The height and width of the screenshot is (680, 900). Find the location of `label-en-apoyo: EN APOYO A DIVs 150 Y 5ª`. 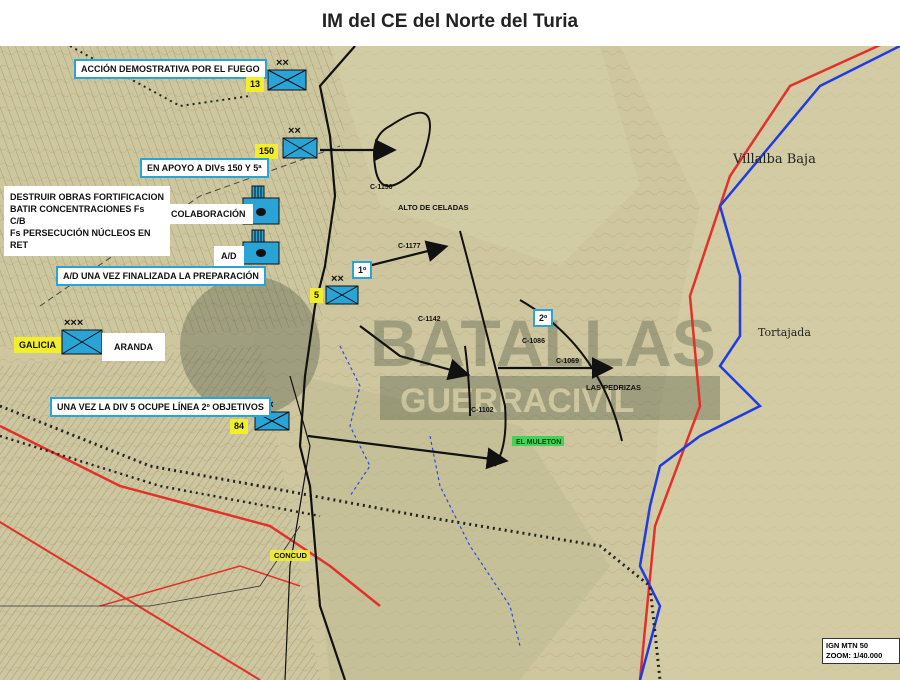

label-en-apoyo: EN APOYO A DIVs 150 Y 5ª is located at coordinates (204, 168).